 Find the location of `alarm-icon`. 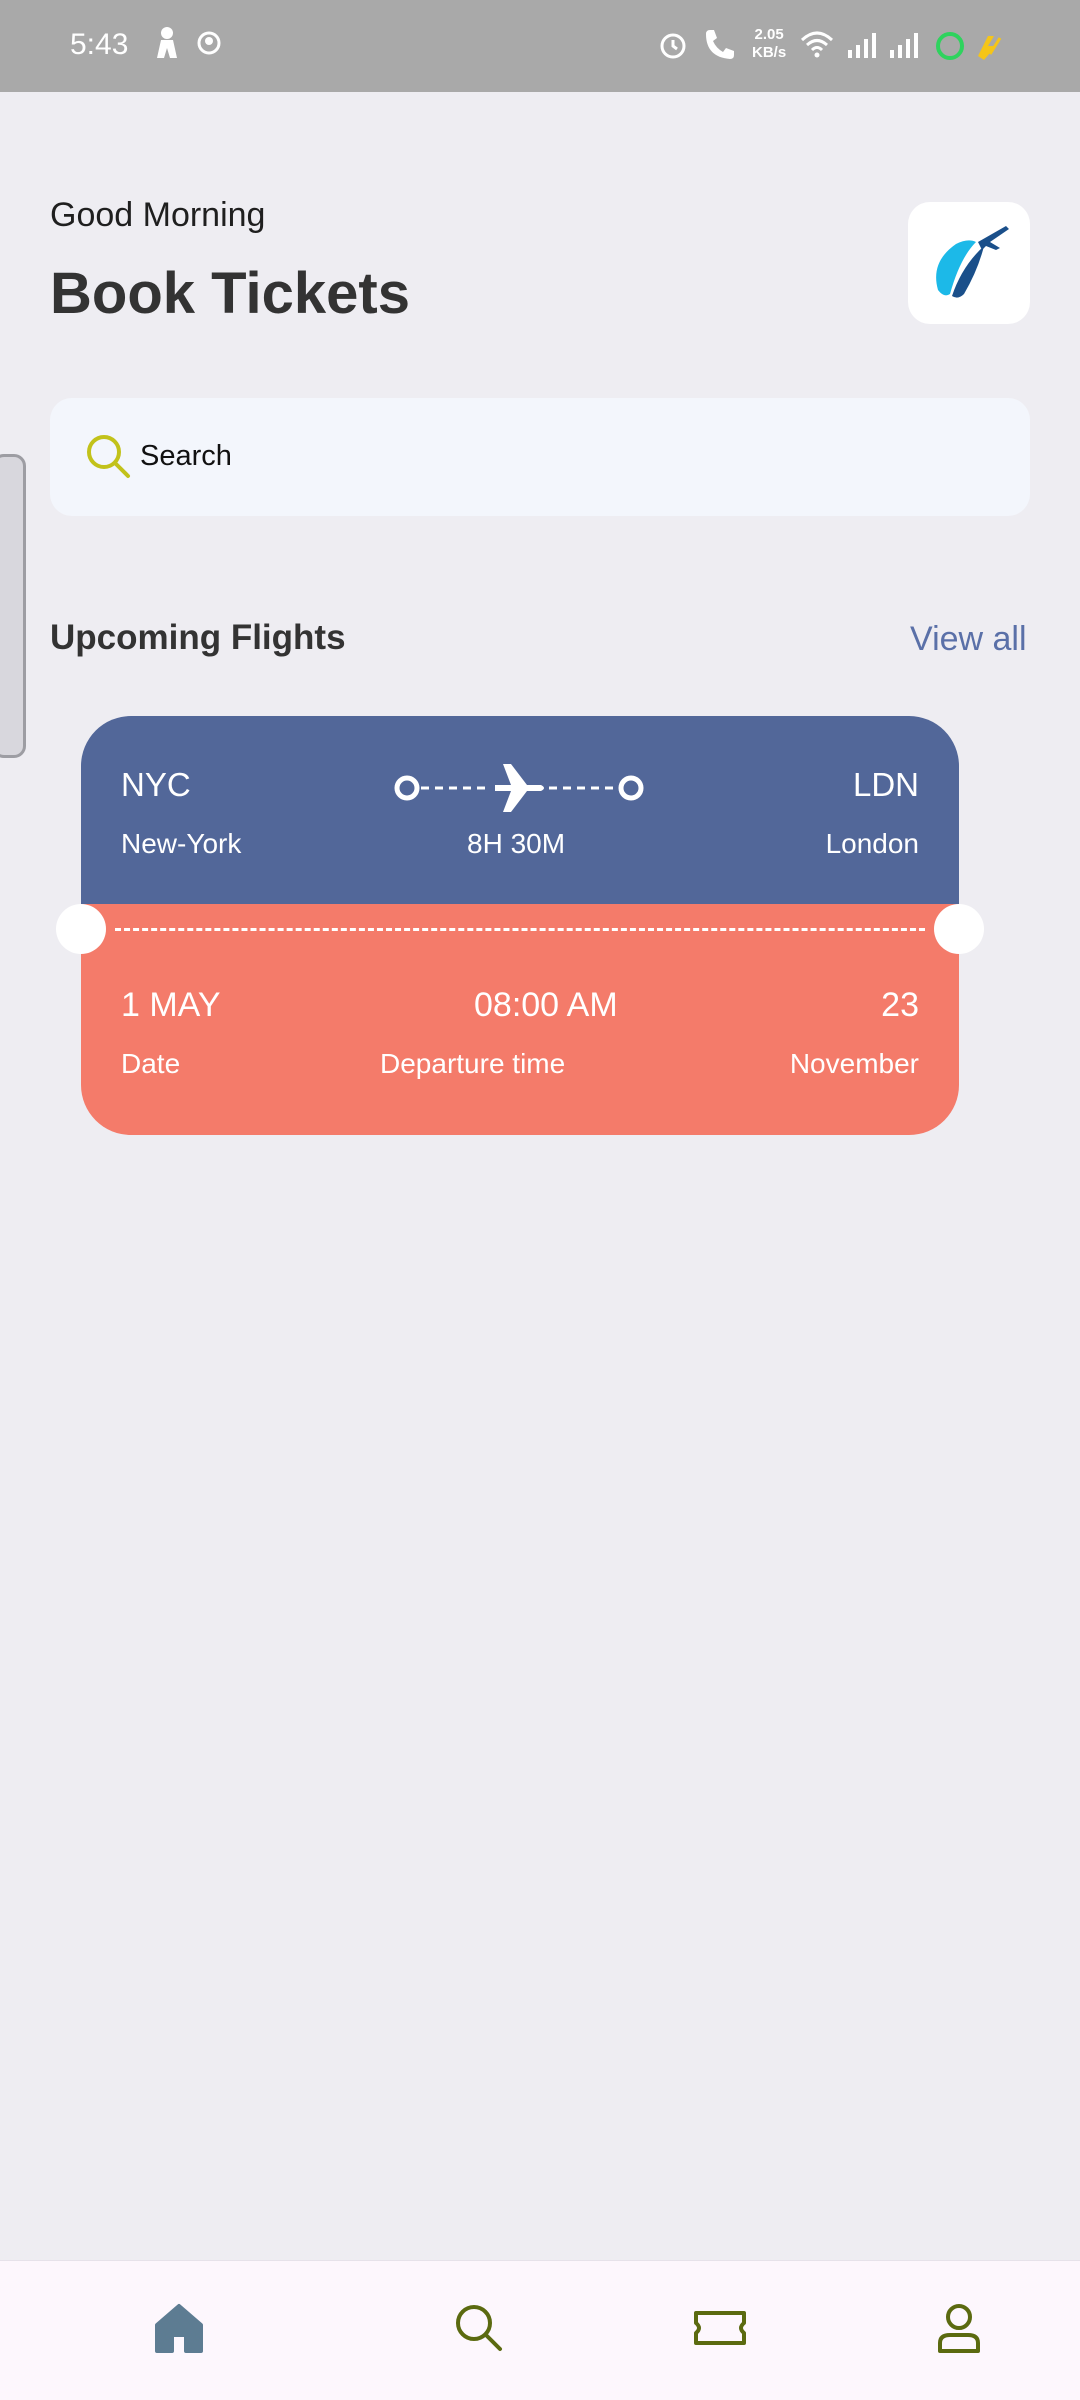

alarm-icon is located at coordinates (673, 46).